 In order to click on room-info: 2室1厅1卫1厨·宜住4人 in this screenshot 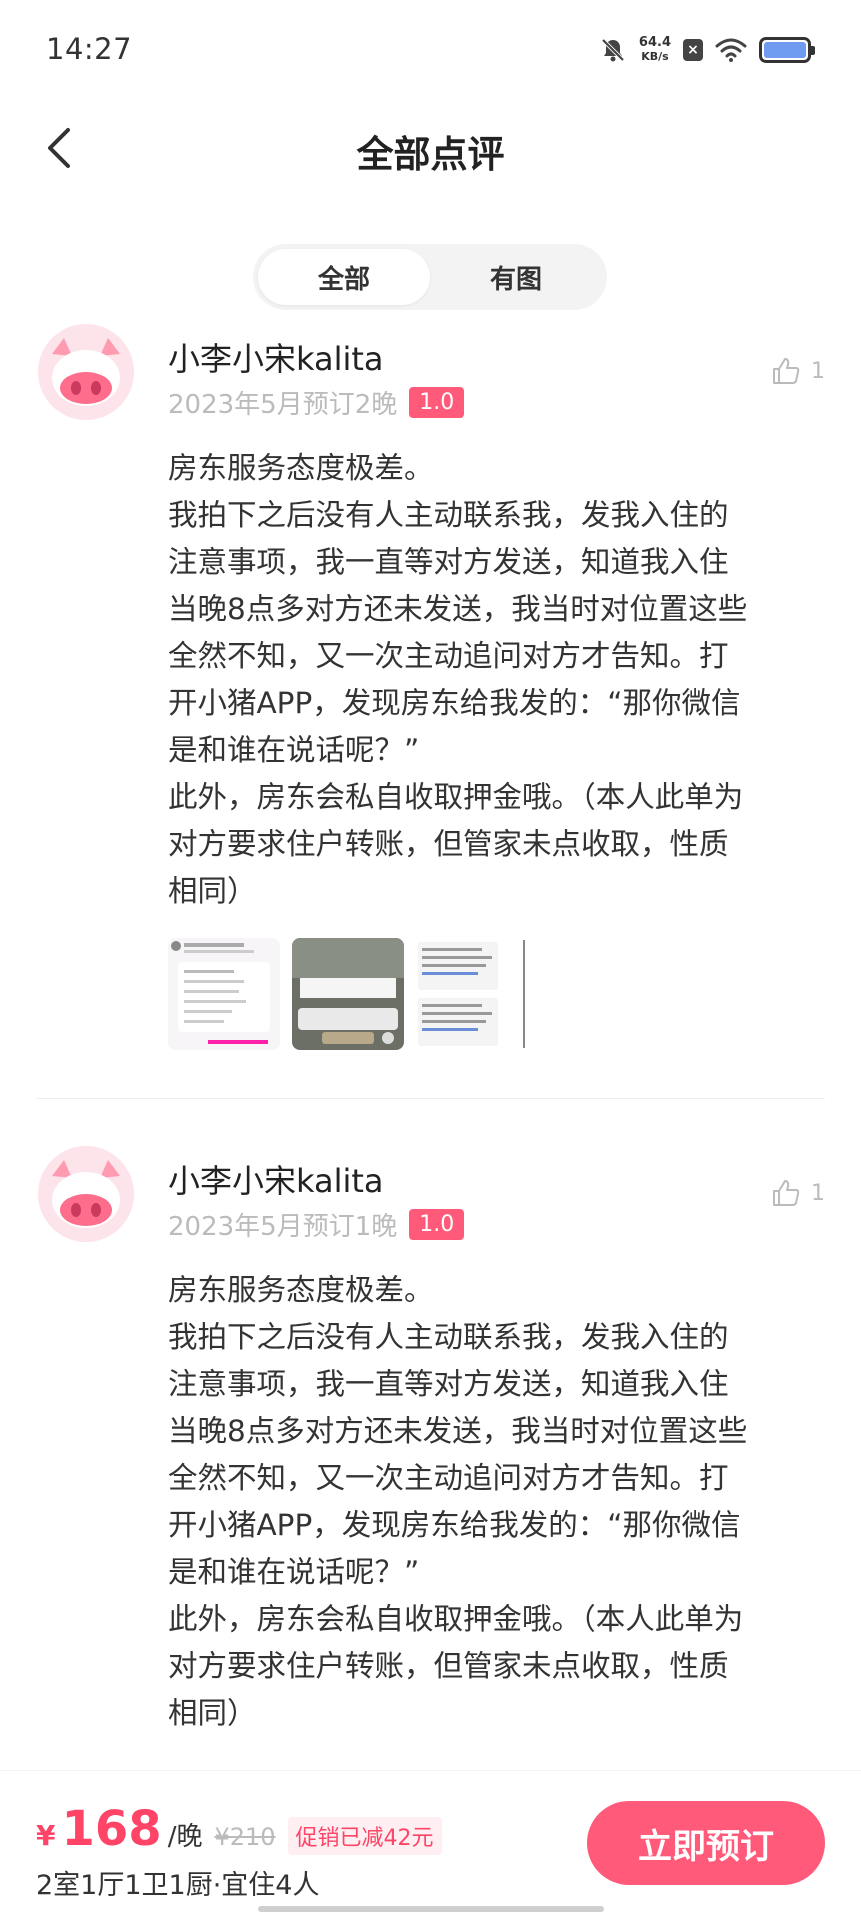, I will do `click(178, 1885)`.